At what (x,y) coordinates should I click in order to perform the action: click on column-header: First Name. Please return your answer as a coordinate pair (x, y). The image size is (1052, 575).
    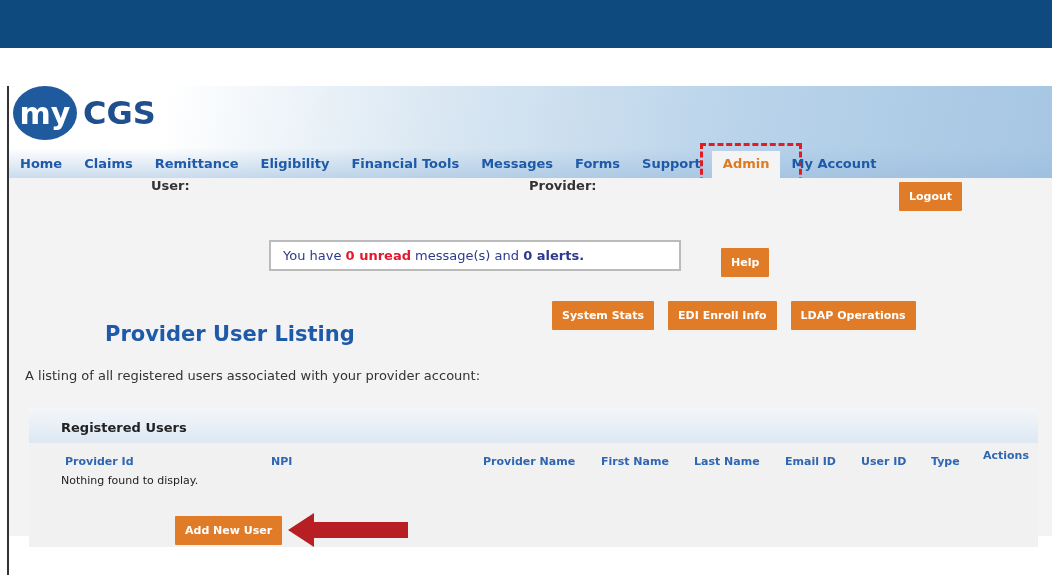
    Looking at the image, I should click on (635, 461).